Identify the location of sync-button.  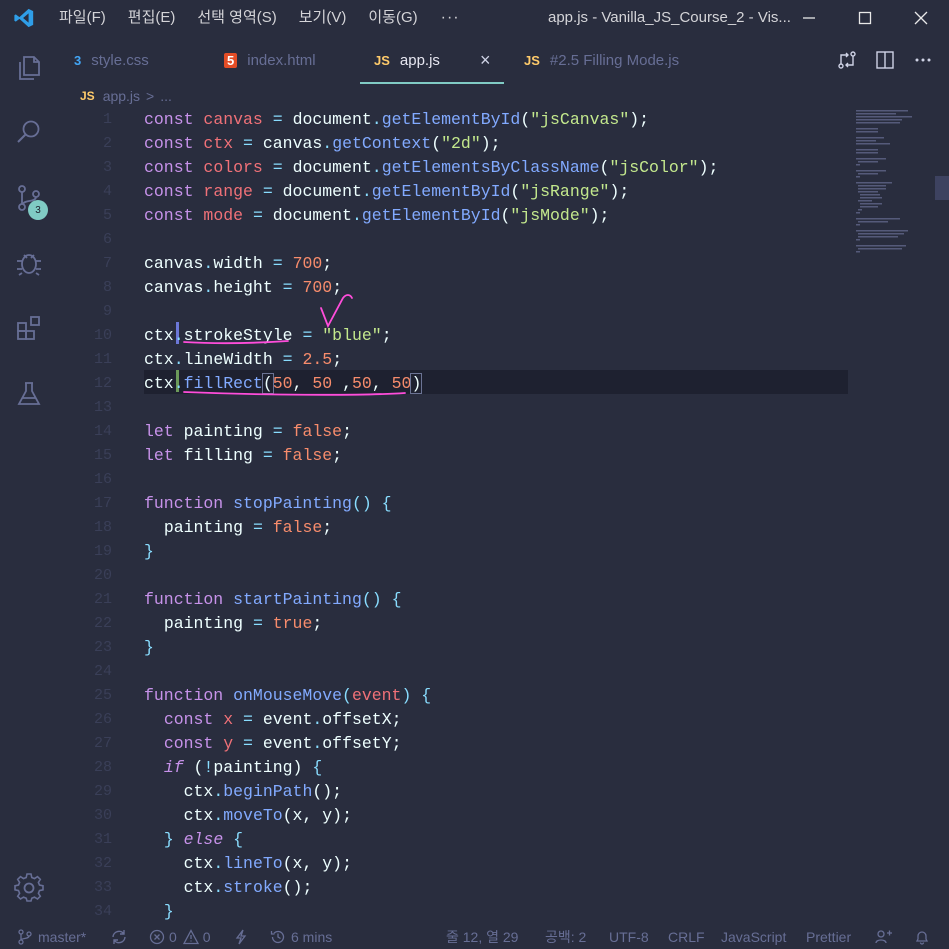
(119, 936).